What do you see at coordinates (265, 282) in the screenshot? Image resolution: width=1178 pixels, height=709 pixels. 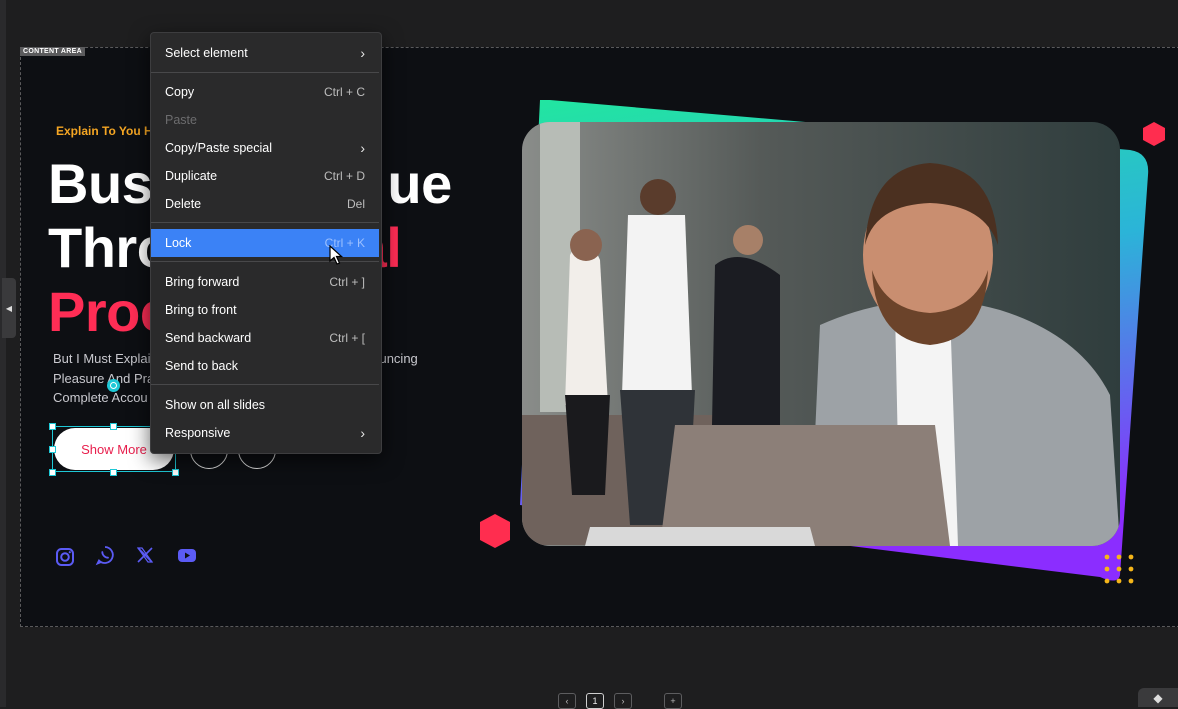 I see `menu-item-bring-forward: Bring forward Ctrl + ]` at bounding box center [265, 282].